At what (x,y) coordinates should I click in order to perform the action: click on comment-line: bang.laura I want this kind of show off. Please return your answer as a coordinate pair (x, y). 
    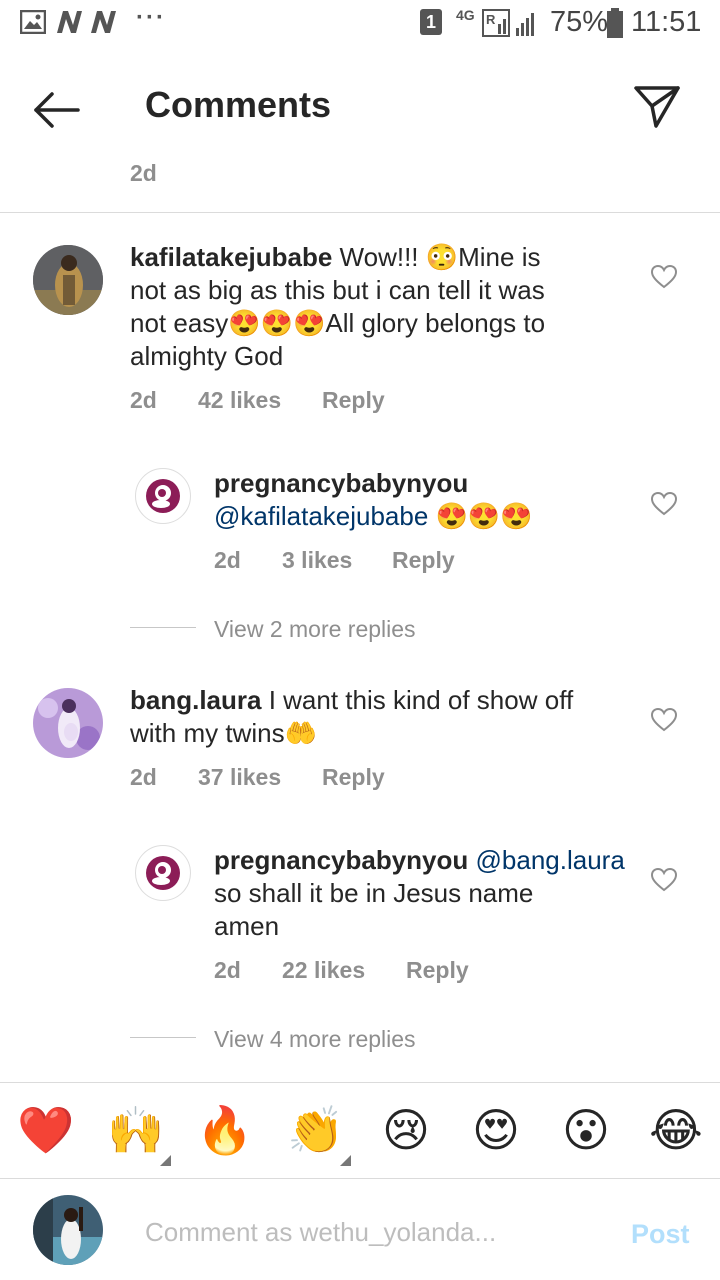
    Looking at the image, I should click on (370, 700).